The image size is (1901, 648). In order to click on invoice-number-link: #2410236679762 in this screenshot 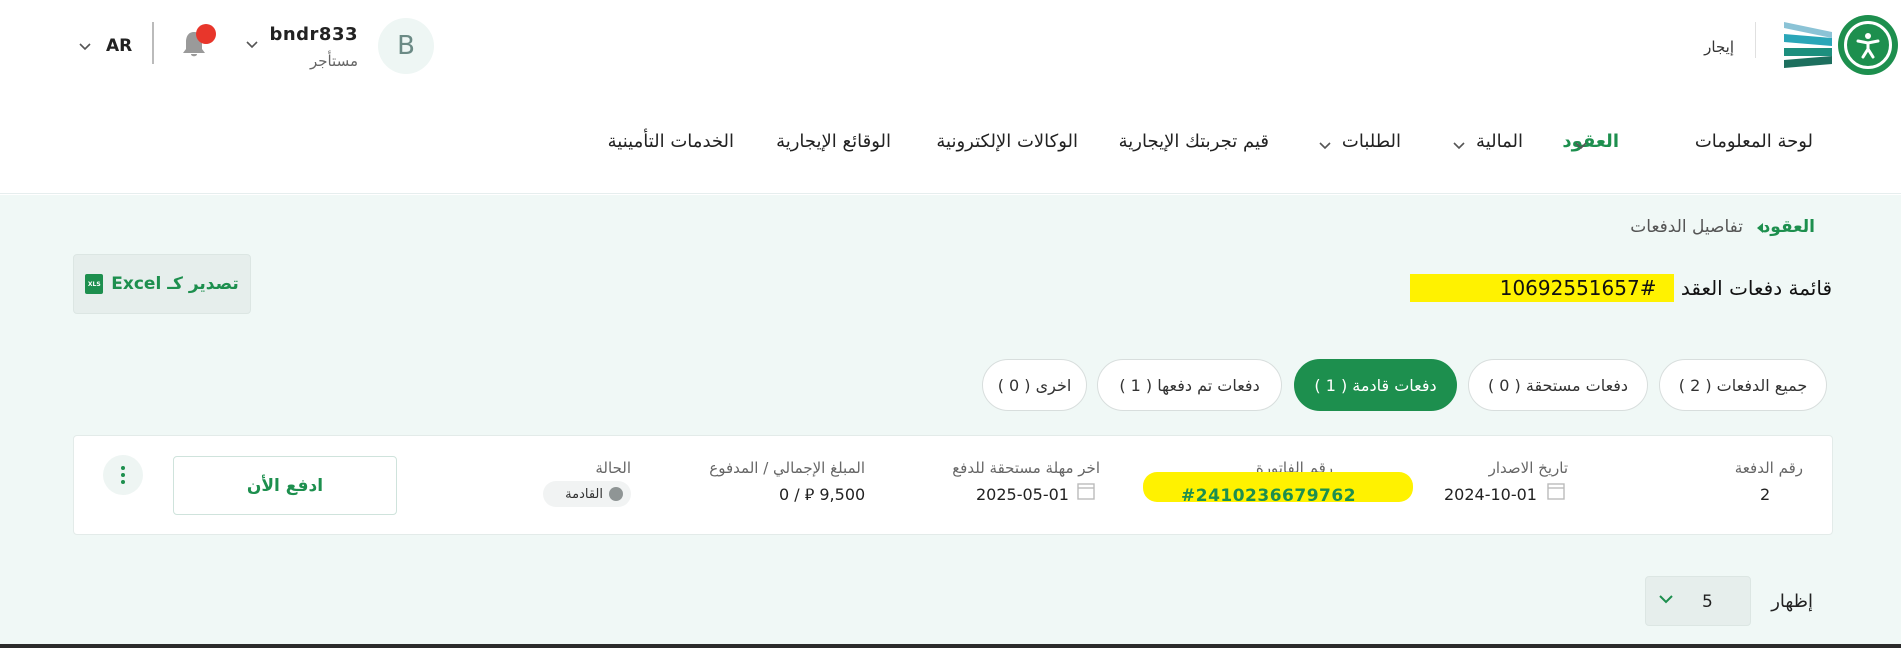, I will do `click(1268, 496)`.